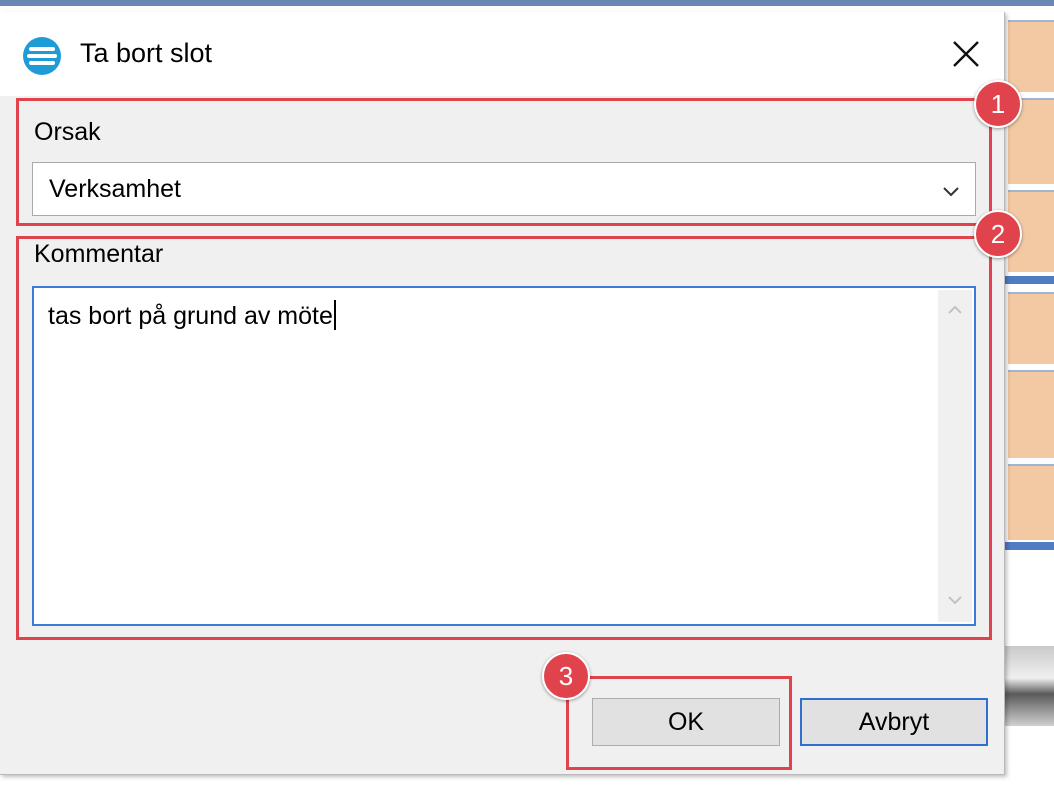  Describe the element at coordinates (504, 162) in the screenshot. I see `annotation-highlight-reason` at that location.